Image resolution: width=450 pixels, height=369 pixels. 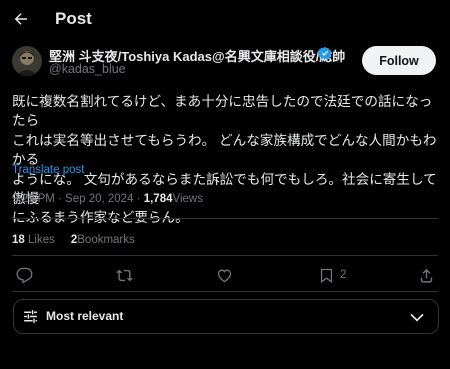 What do you see at coordinates (41, 240) in the screenshot?
I see `likes-label: Likes` at bounding box center [41, 240].